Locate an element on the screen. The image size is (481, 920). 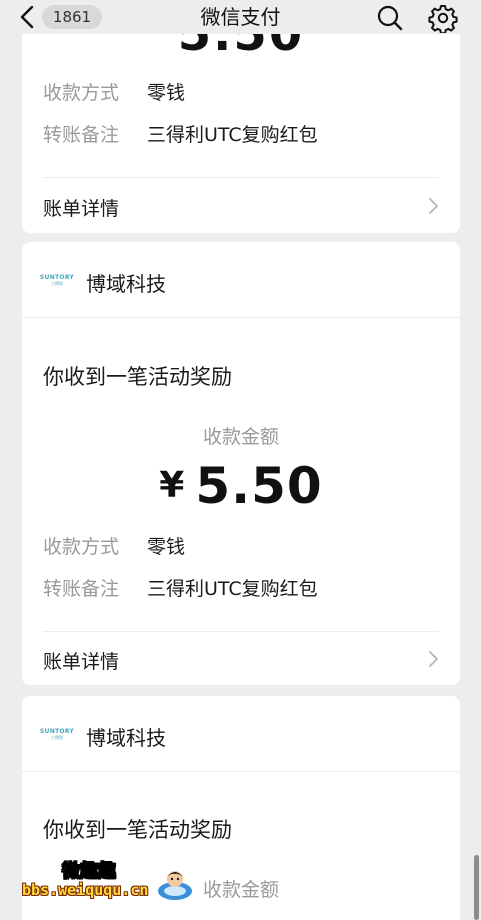
search-icon is located at coordinates (390, 18).